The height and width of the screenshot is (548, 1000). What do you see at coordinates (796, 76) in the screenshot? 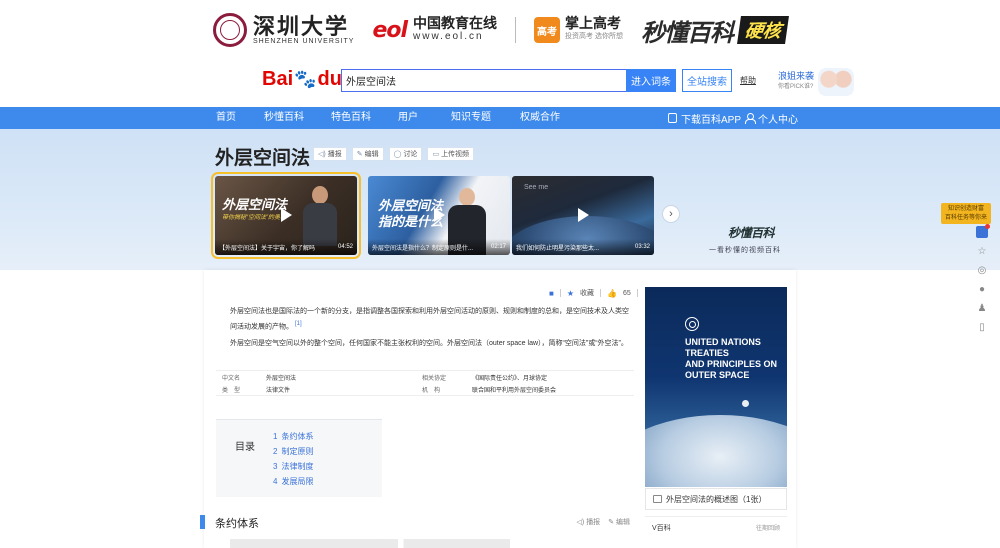
I see `promo-title: 浪姐来袭` at bounding box center [796, 76].